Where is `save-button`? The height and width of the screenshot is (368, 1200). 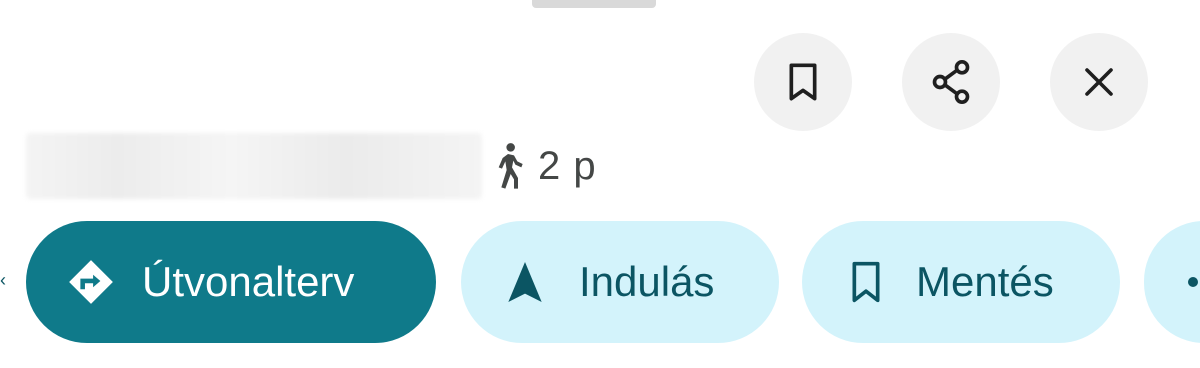 save-button is located at coordinates (803, 82).